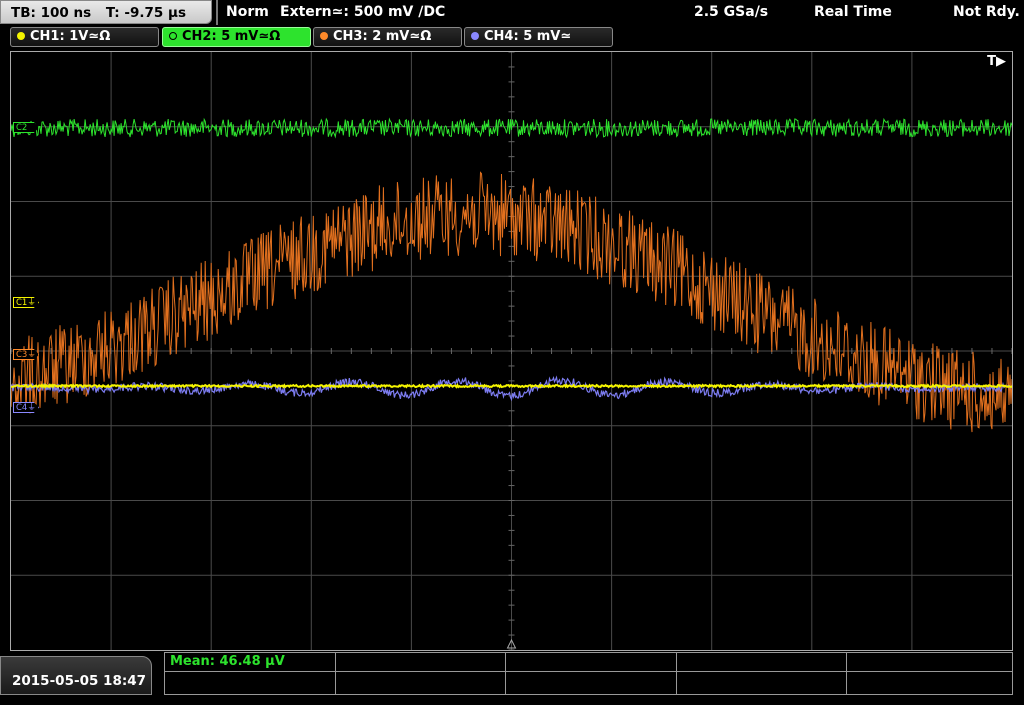 The height and width of the screenshot is (705, 1024). I want to click on channel-4-button: CH4: 5 mV≃, so click(538, 37).